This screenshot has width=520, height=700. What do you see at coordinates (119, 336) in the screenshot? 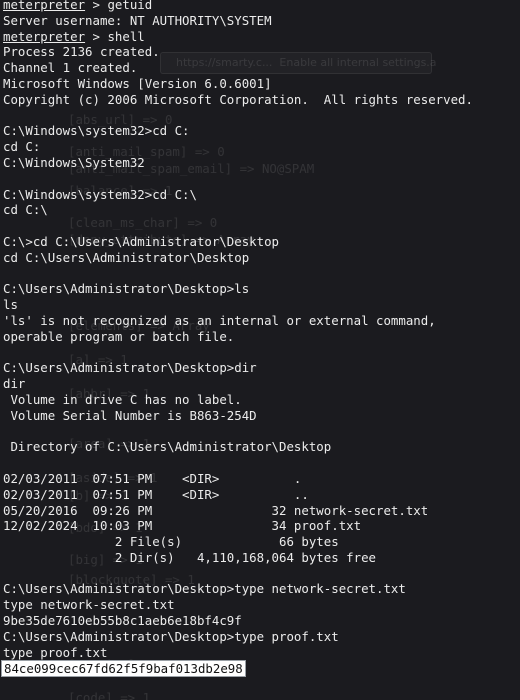
I see `output-line: operable program or batch file.` at bounding box center [119, 336].